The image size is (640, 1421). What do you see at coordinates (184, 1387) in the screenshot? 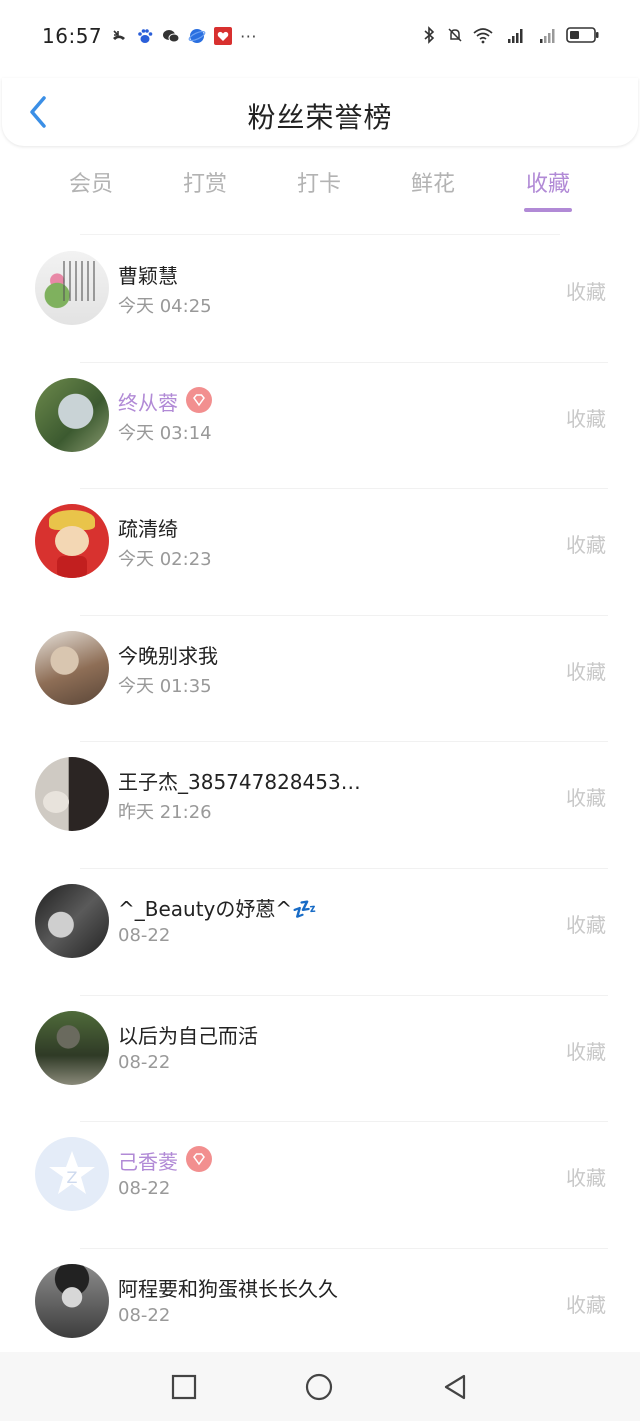
I see `recent-apps-square-icon` at bounding box center [184, 1387].